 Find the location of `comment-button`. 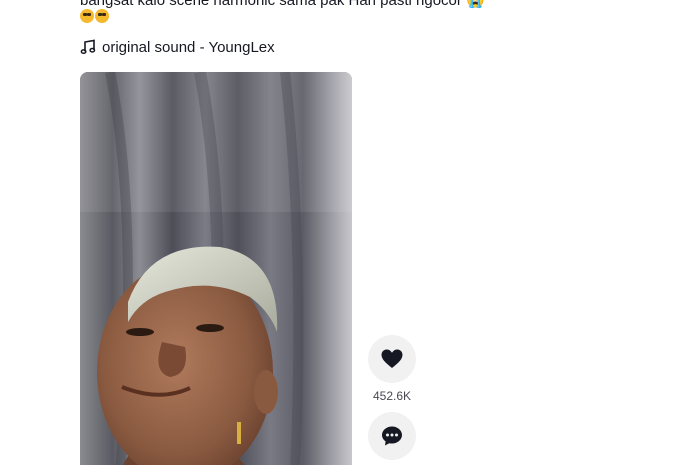

comment-button is located at coordinates (392, 436).